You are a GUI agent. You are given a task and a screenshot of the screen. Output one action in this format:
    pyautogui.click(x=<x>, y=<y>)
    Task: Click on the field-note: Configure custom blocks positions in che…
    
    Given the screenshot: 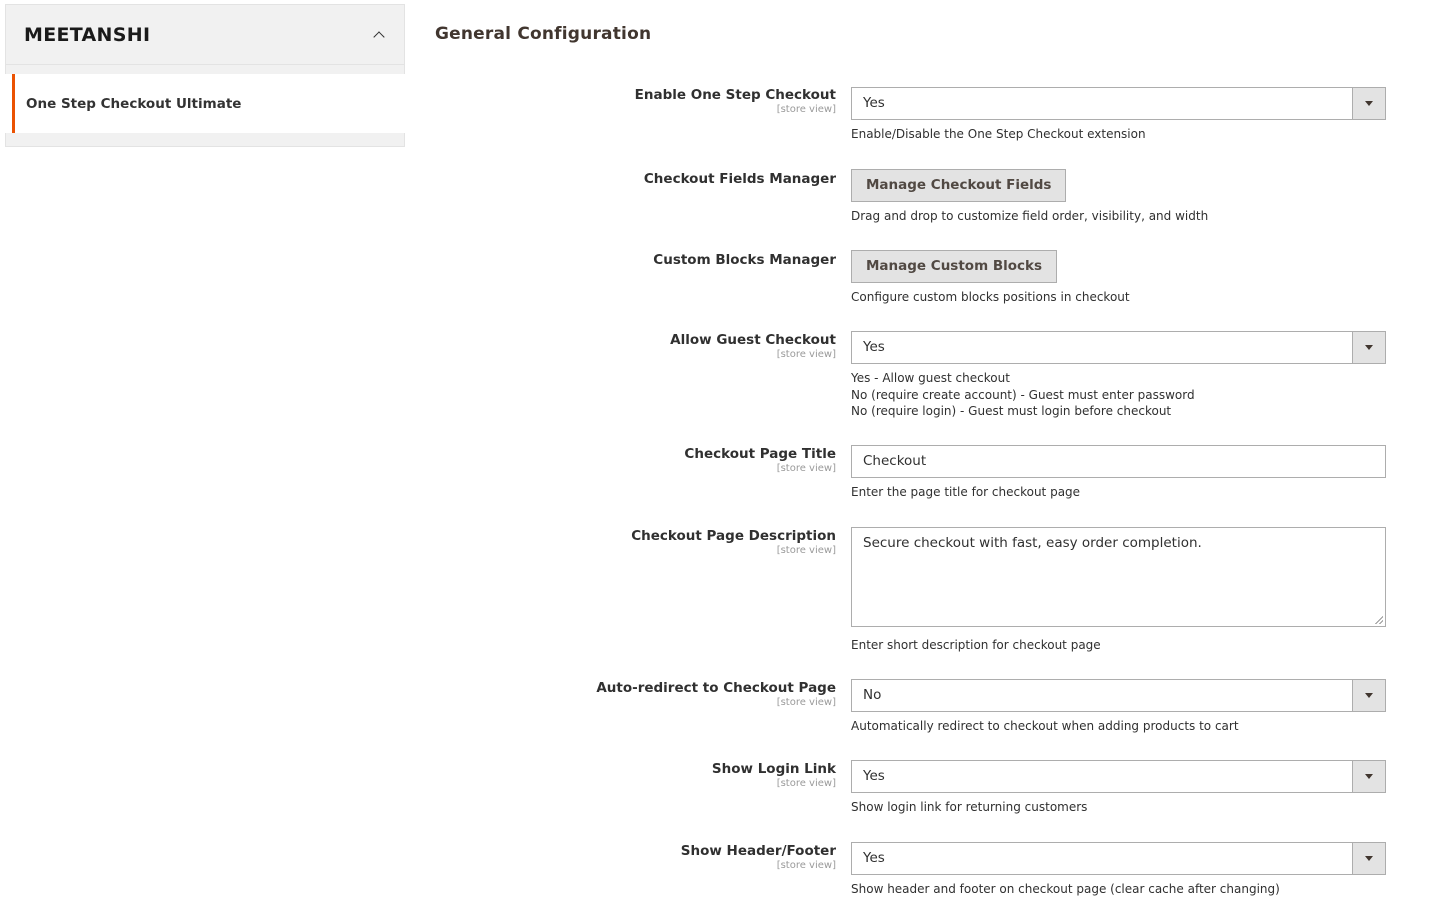 What is the action you would take?
    pyautogui.click(x=990, y=297)
    